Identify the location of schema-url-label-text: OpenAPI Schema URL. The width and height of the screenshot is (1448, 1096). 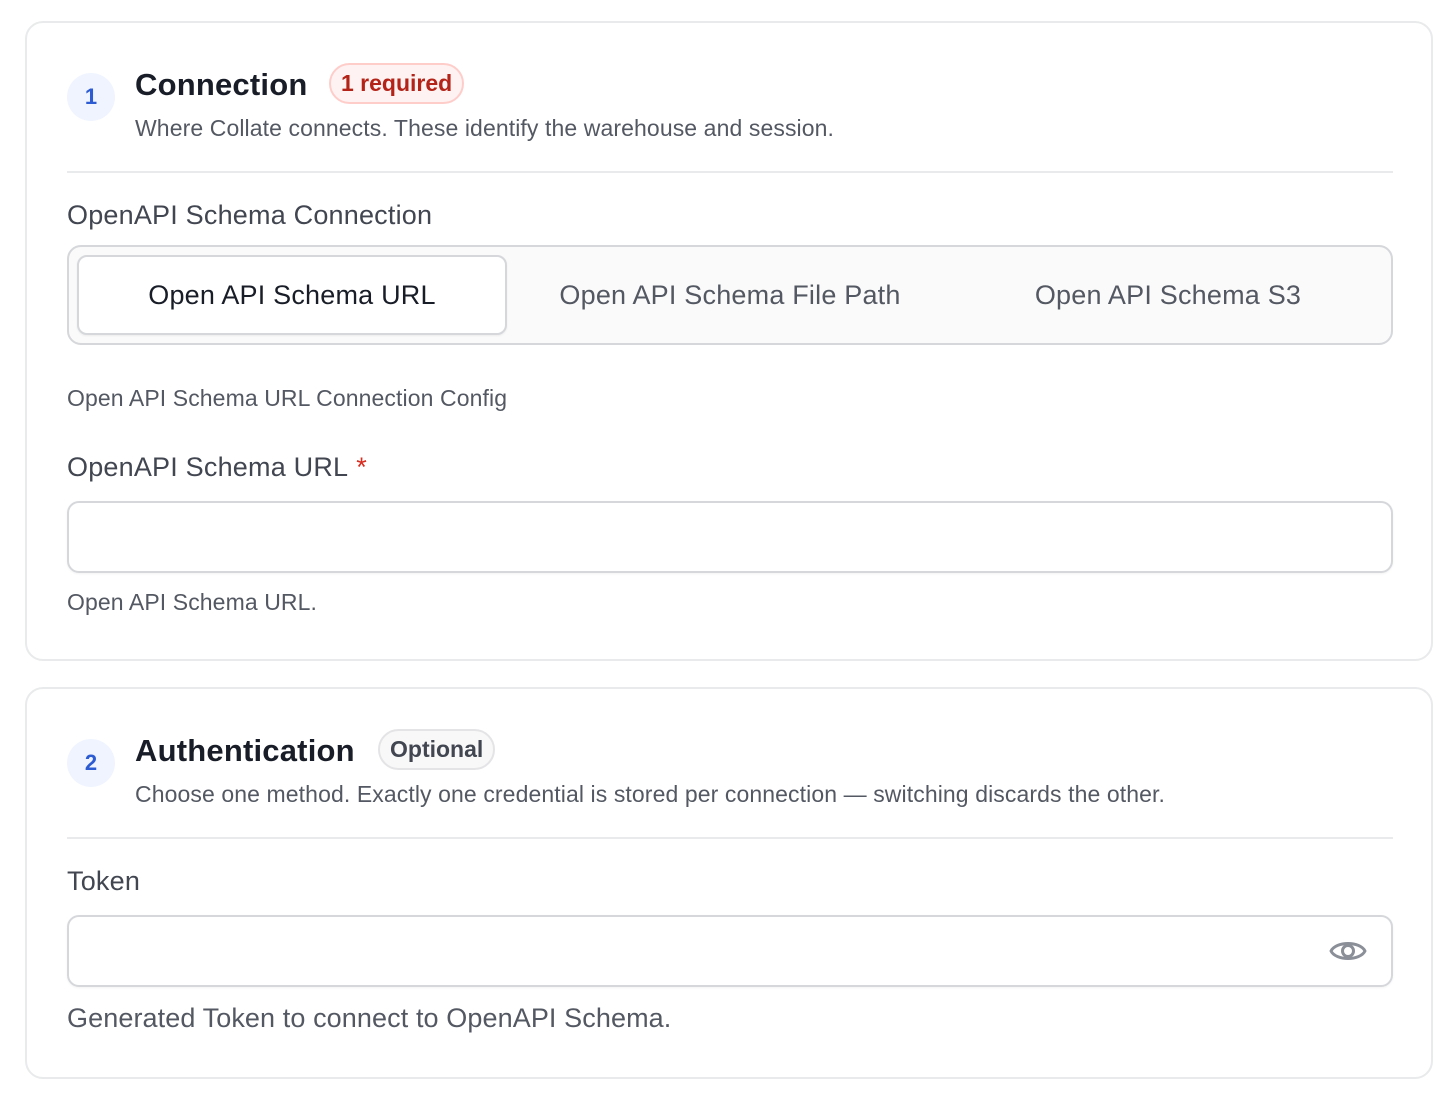
(208, 467).